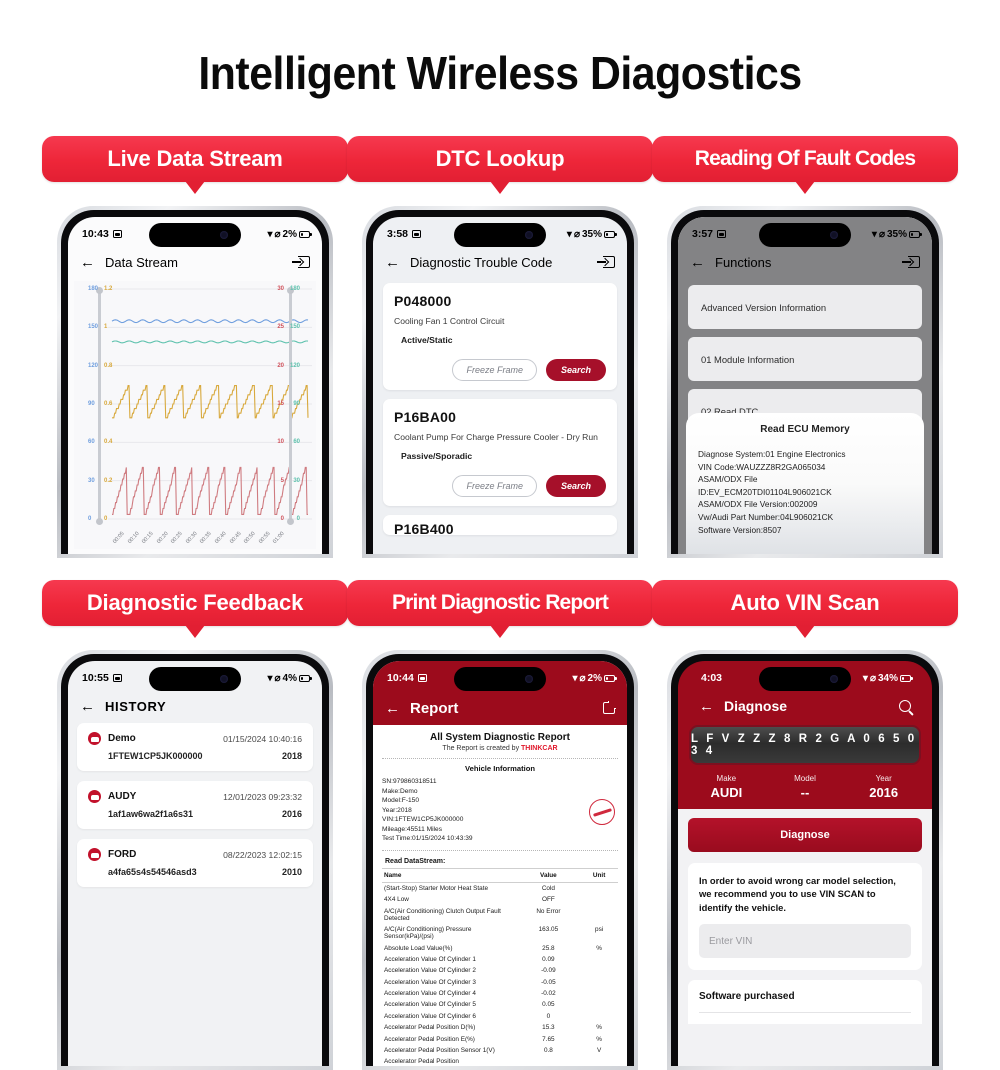 The width and height of the screenshot is (1000, 1070). What do you see at coordinates (703, 234) in the screenshot?
I see `status-time: 3:57` at bounding box center [703, 234].